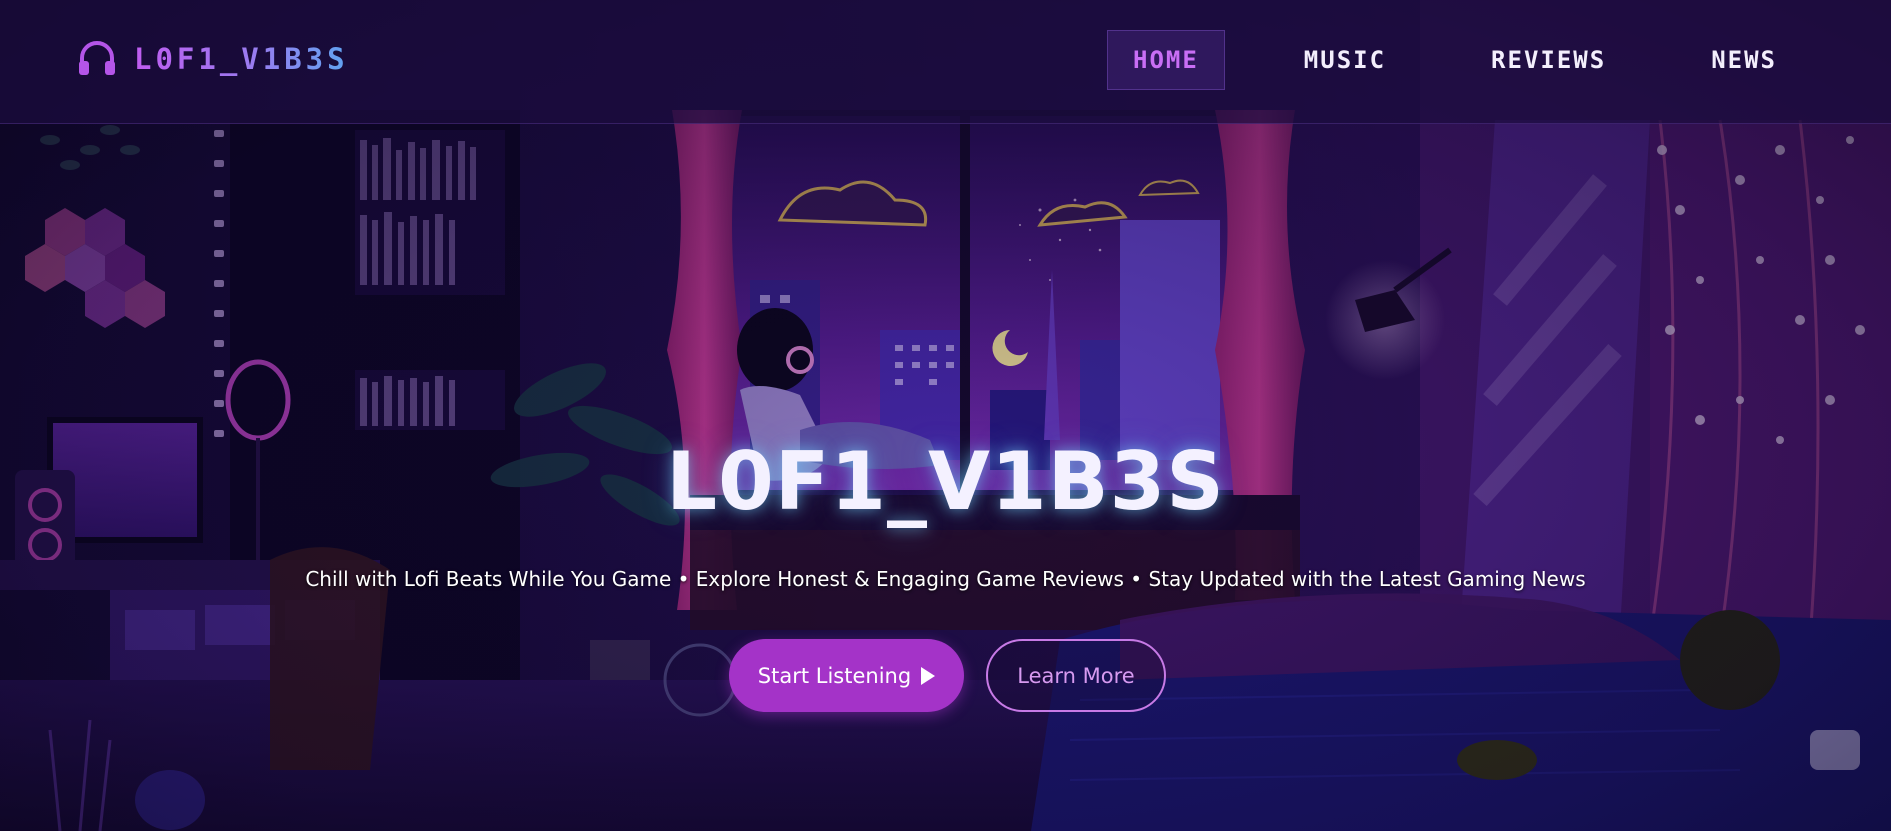 This screenshot has width=1891, height=831. I want to click on brand-name: L0F1_V1B3S, so click(241, 59).